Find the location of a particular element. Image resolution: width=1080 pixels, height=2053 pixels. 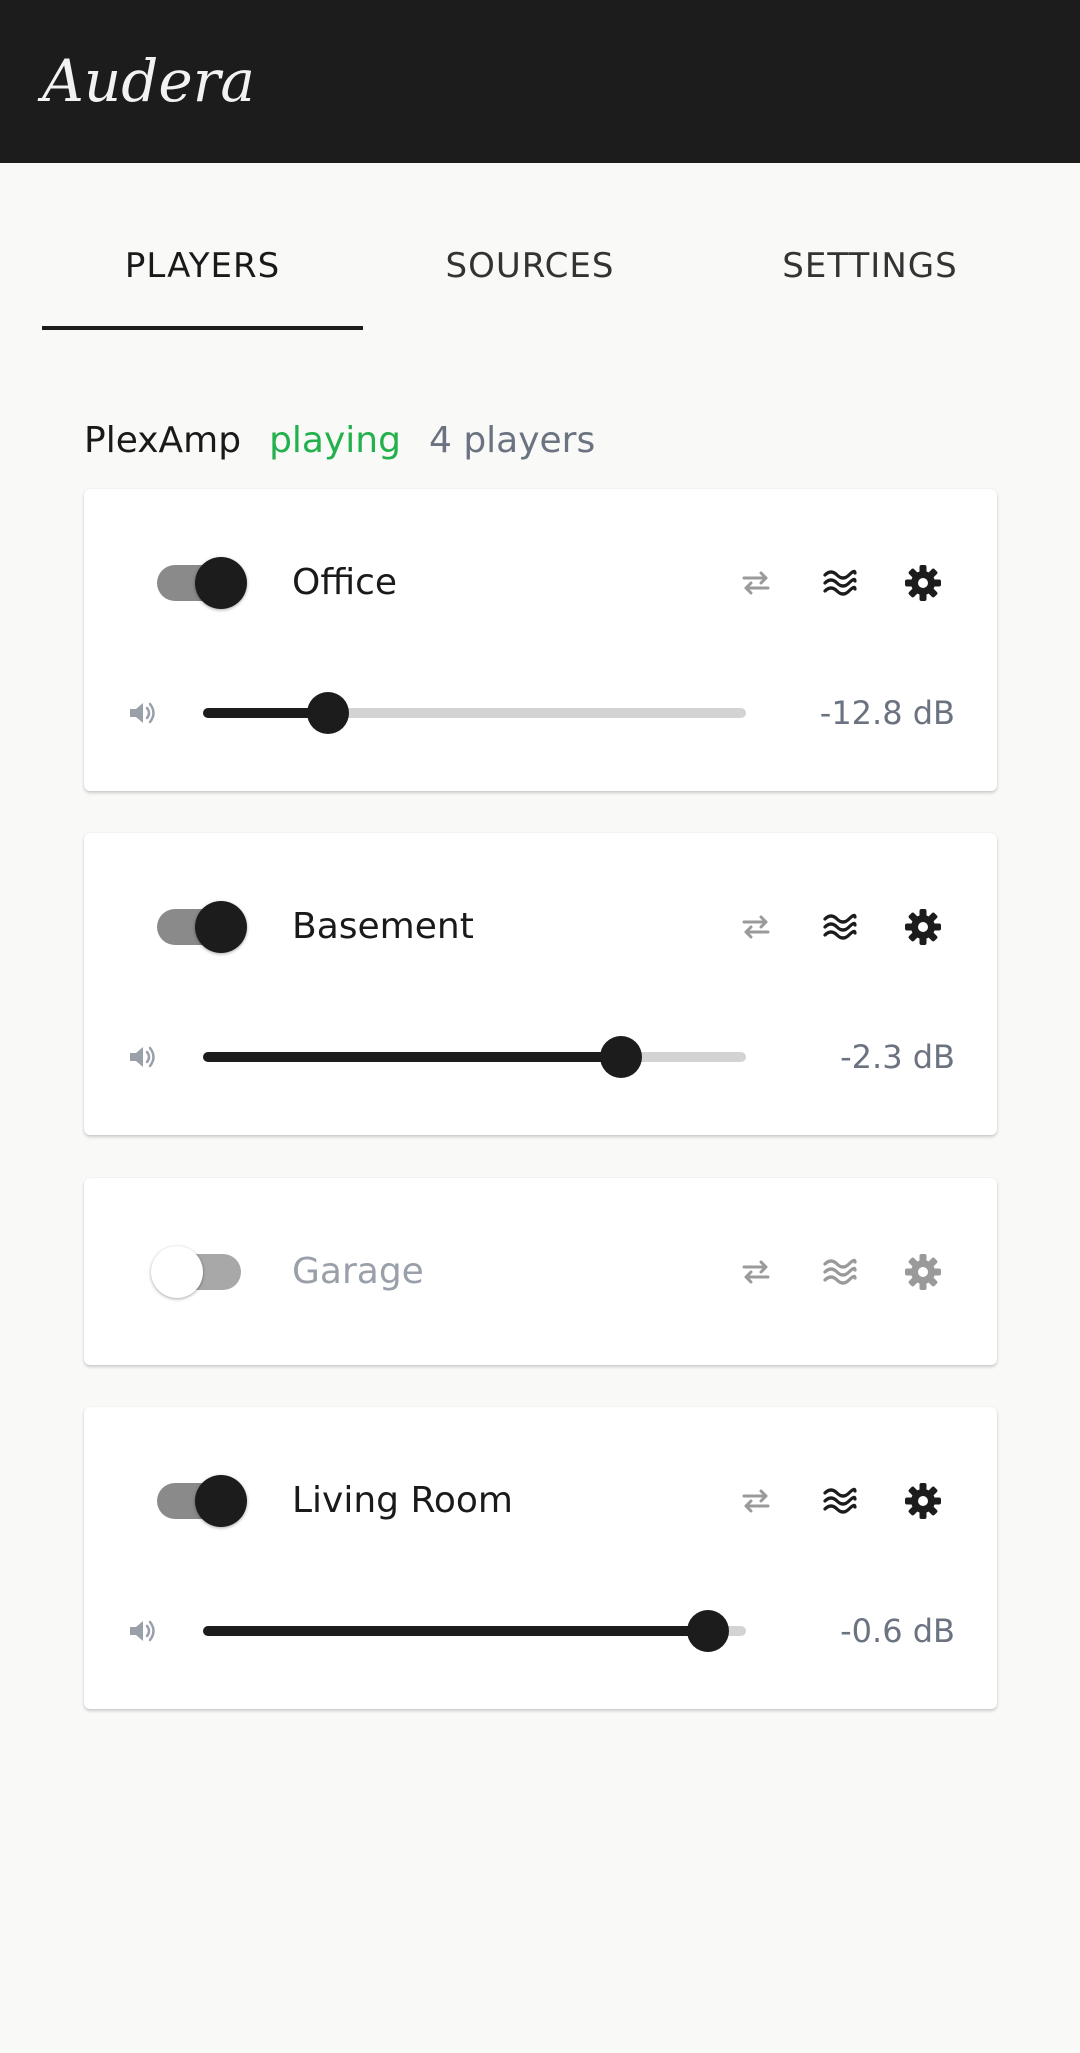

player-name: Living Room is located at coordinates (402, 1500).